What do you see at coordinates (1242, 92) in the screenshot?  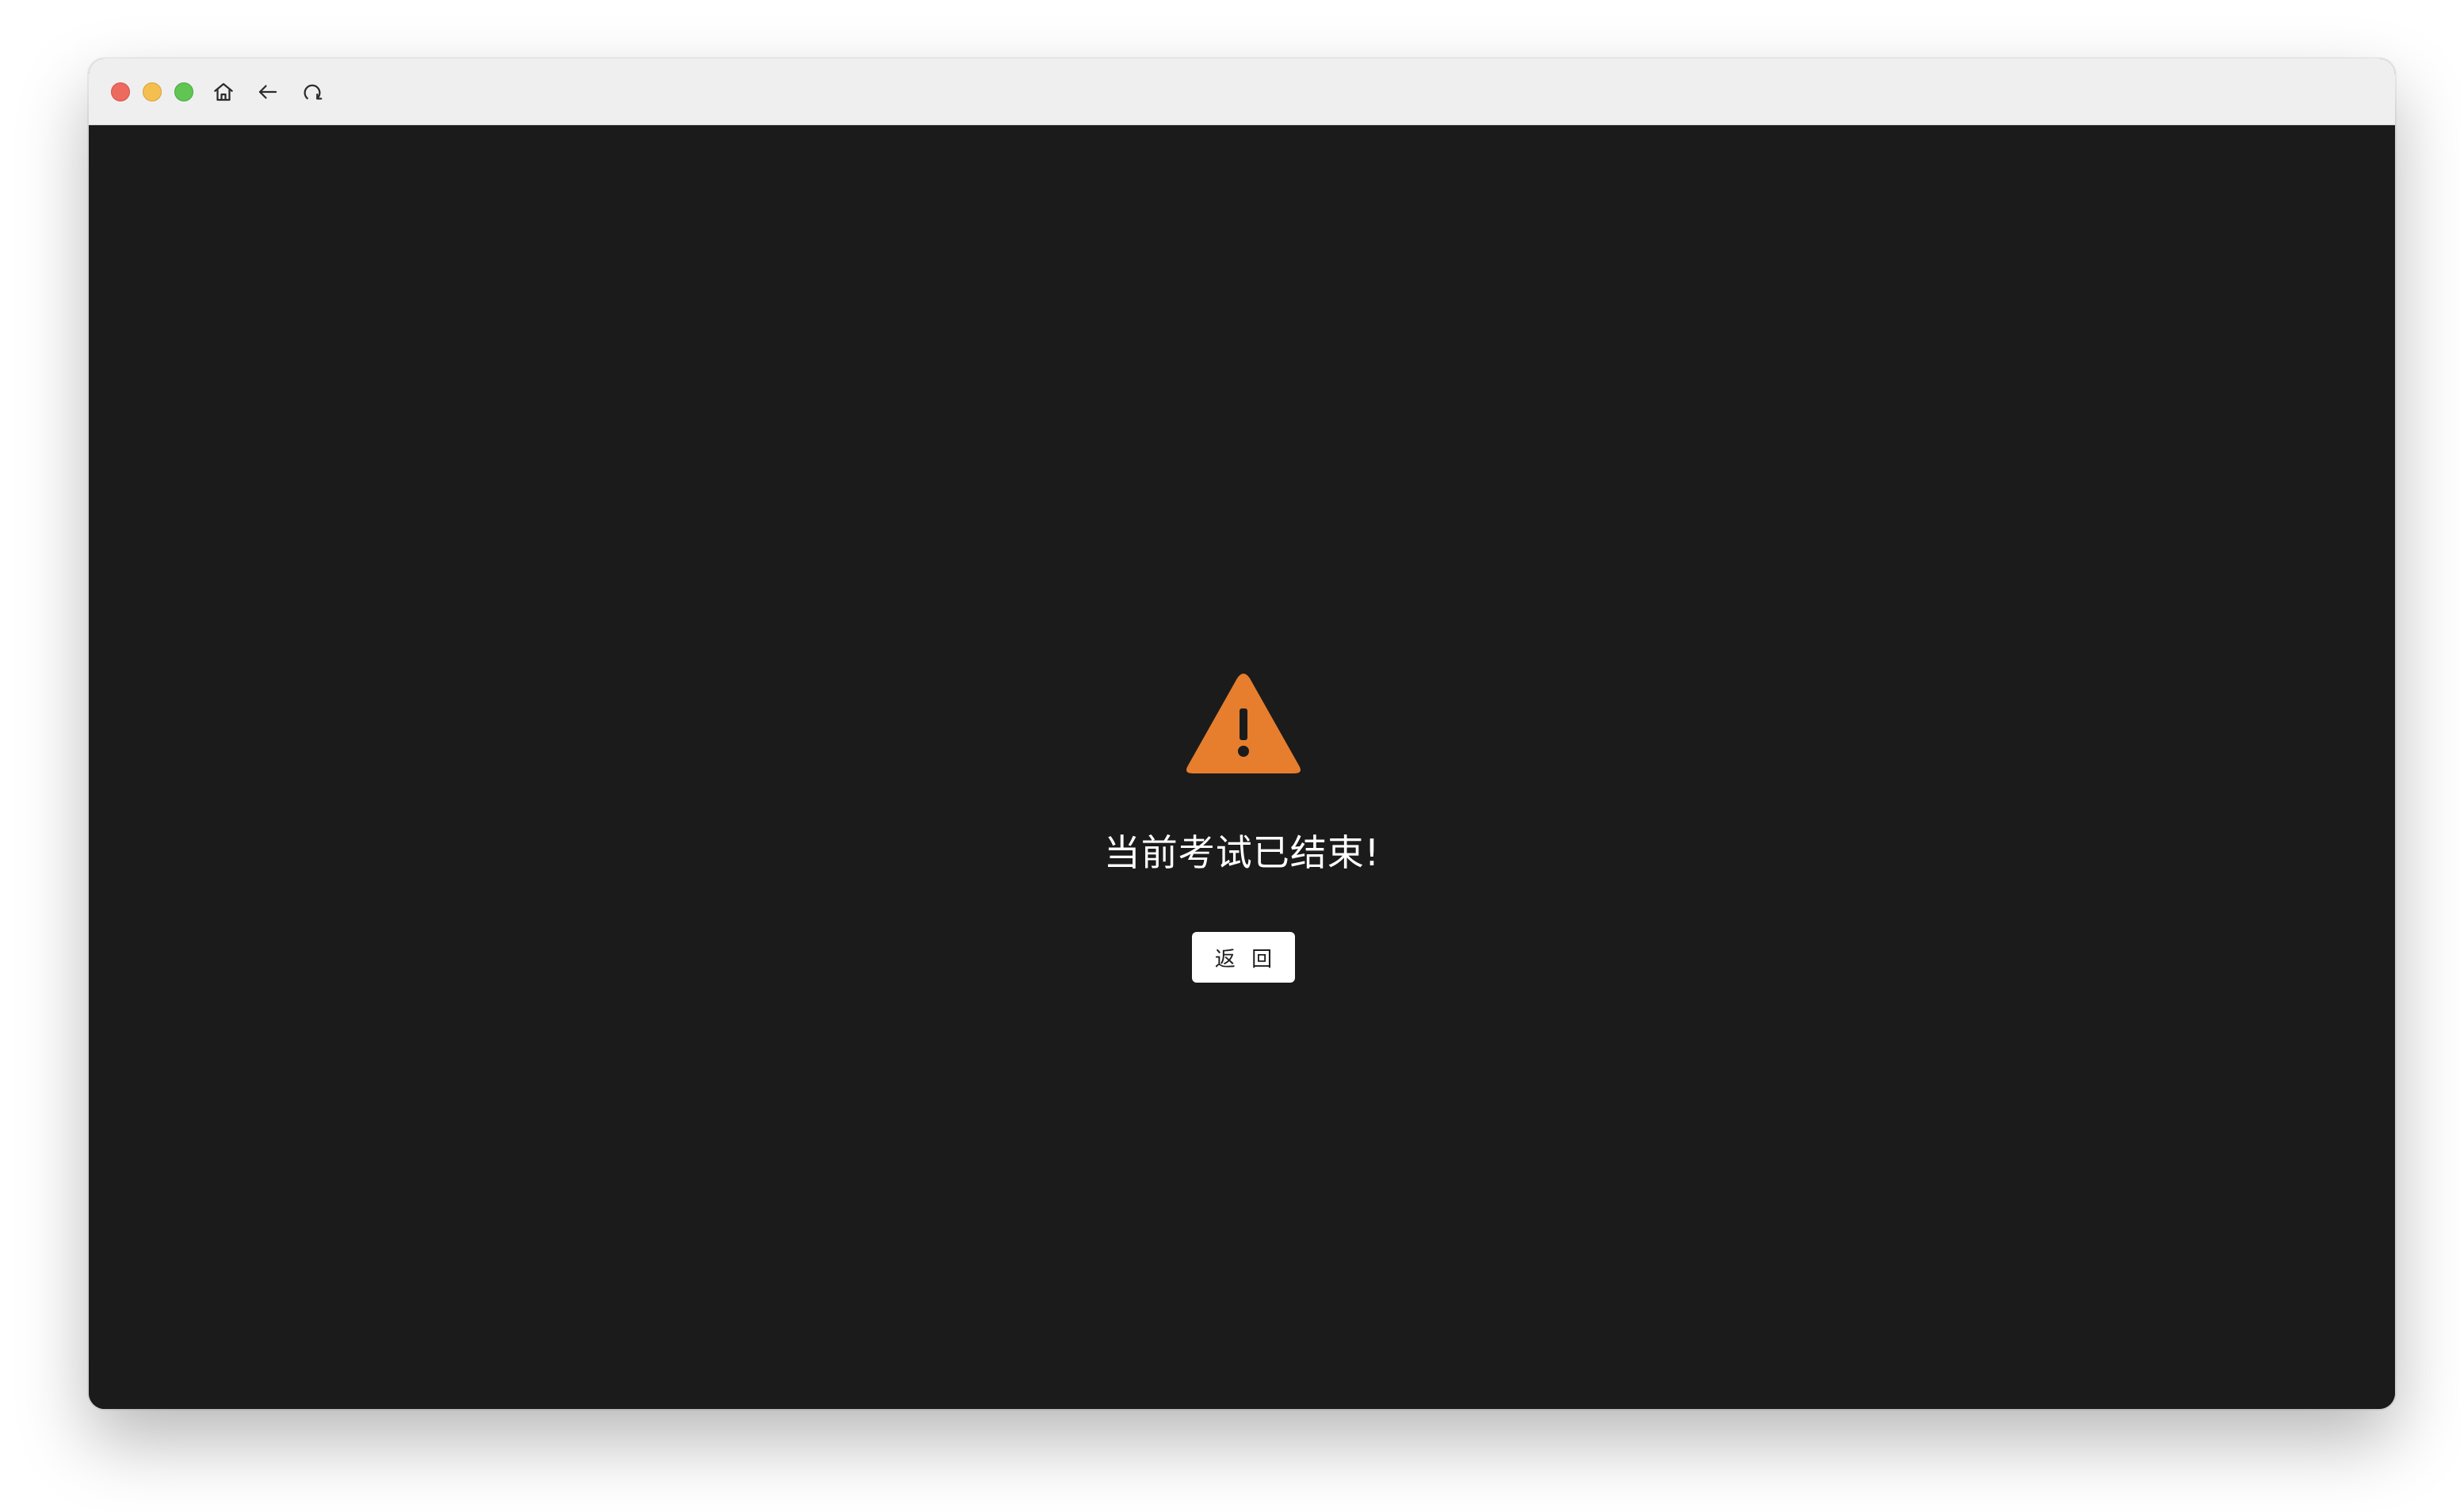 I see `window-titlebar` at bounding box center [1242, 92].